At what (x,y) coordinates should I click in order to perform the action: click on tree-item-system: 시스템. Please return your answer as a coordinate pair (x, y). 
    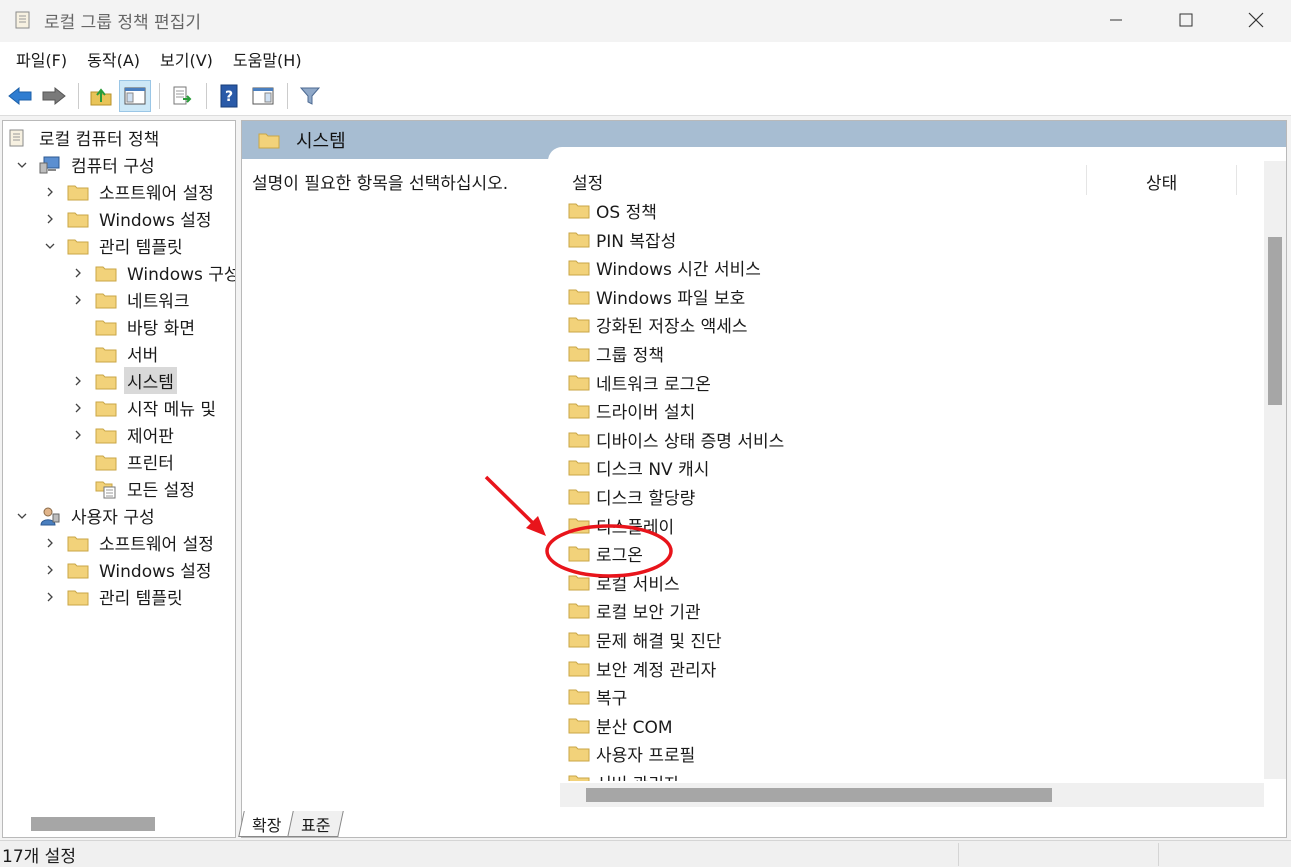
    Looking at the image, I should click on (124, 380).